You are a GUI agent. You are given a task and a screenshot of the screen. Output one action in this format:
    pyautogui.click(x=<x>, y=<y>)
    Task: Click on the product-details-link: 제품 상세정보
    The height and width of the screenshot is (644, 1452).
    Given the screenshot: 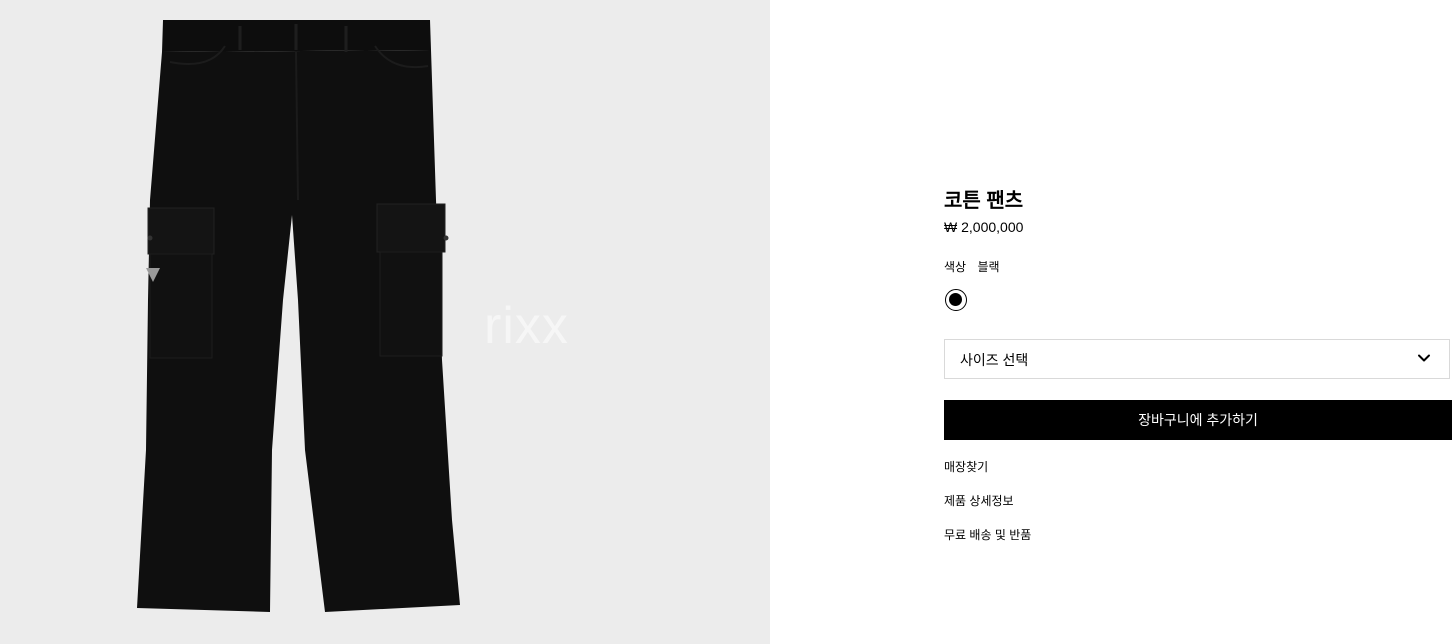 What is the action you would take?
    pyautogui.click(x=979, y=500)
    